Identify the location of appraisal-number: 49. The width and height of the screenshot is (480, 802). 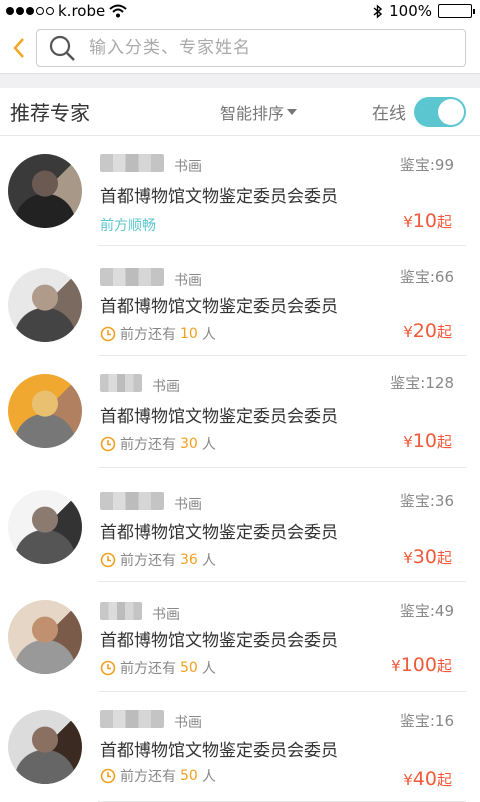
(444, 611).